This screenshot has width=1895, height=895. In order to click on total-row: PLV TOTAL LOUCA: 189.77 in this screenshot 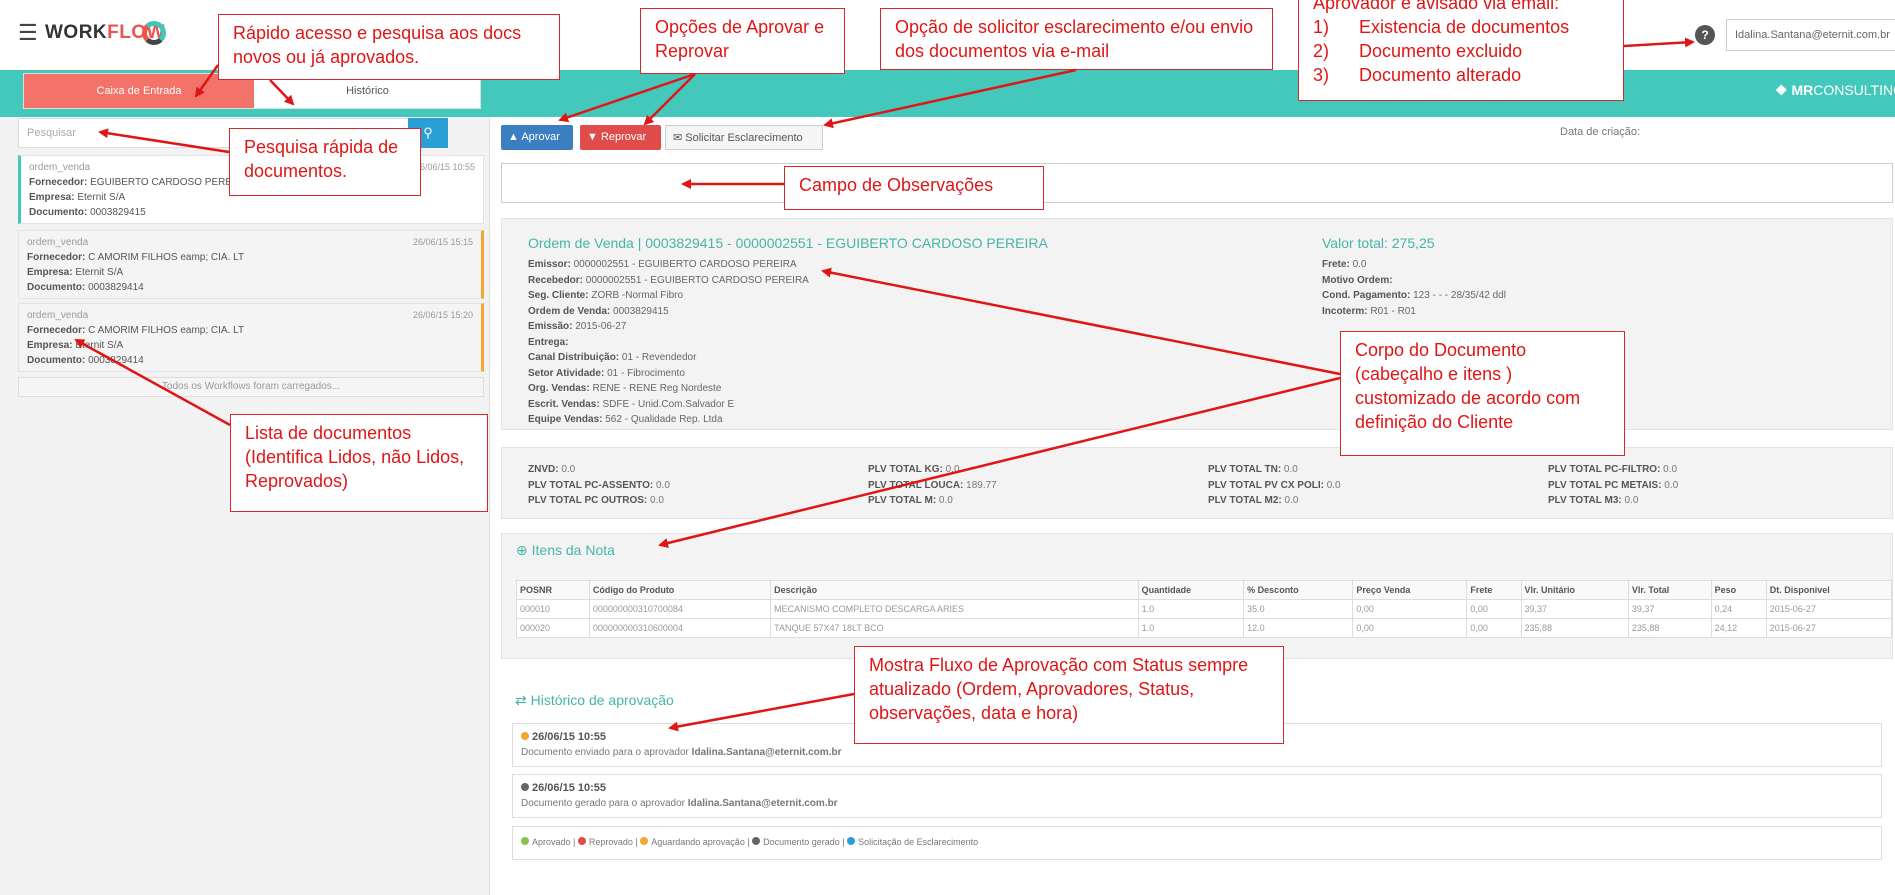, I will do `click(932, 486)`.